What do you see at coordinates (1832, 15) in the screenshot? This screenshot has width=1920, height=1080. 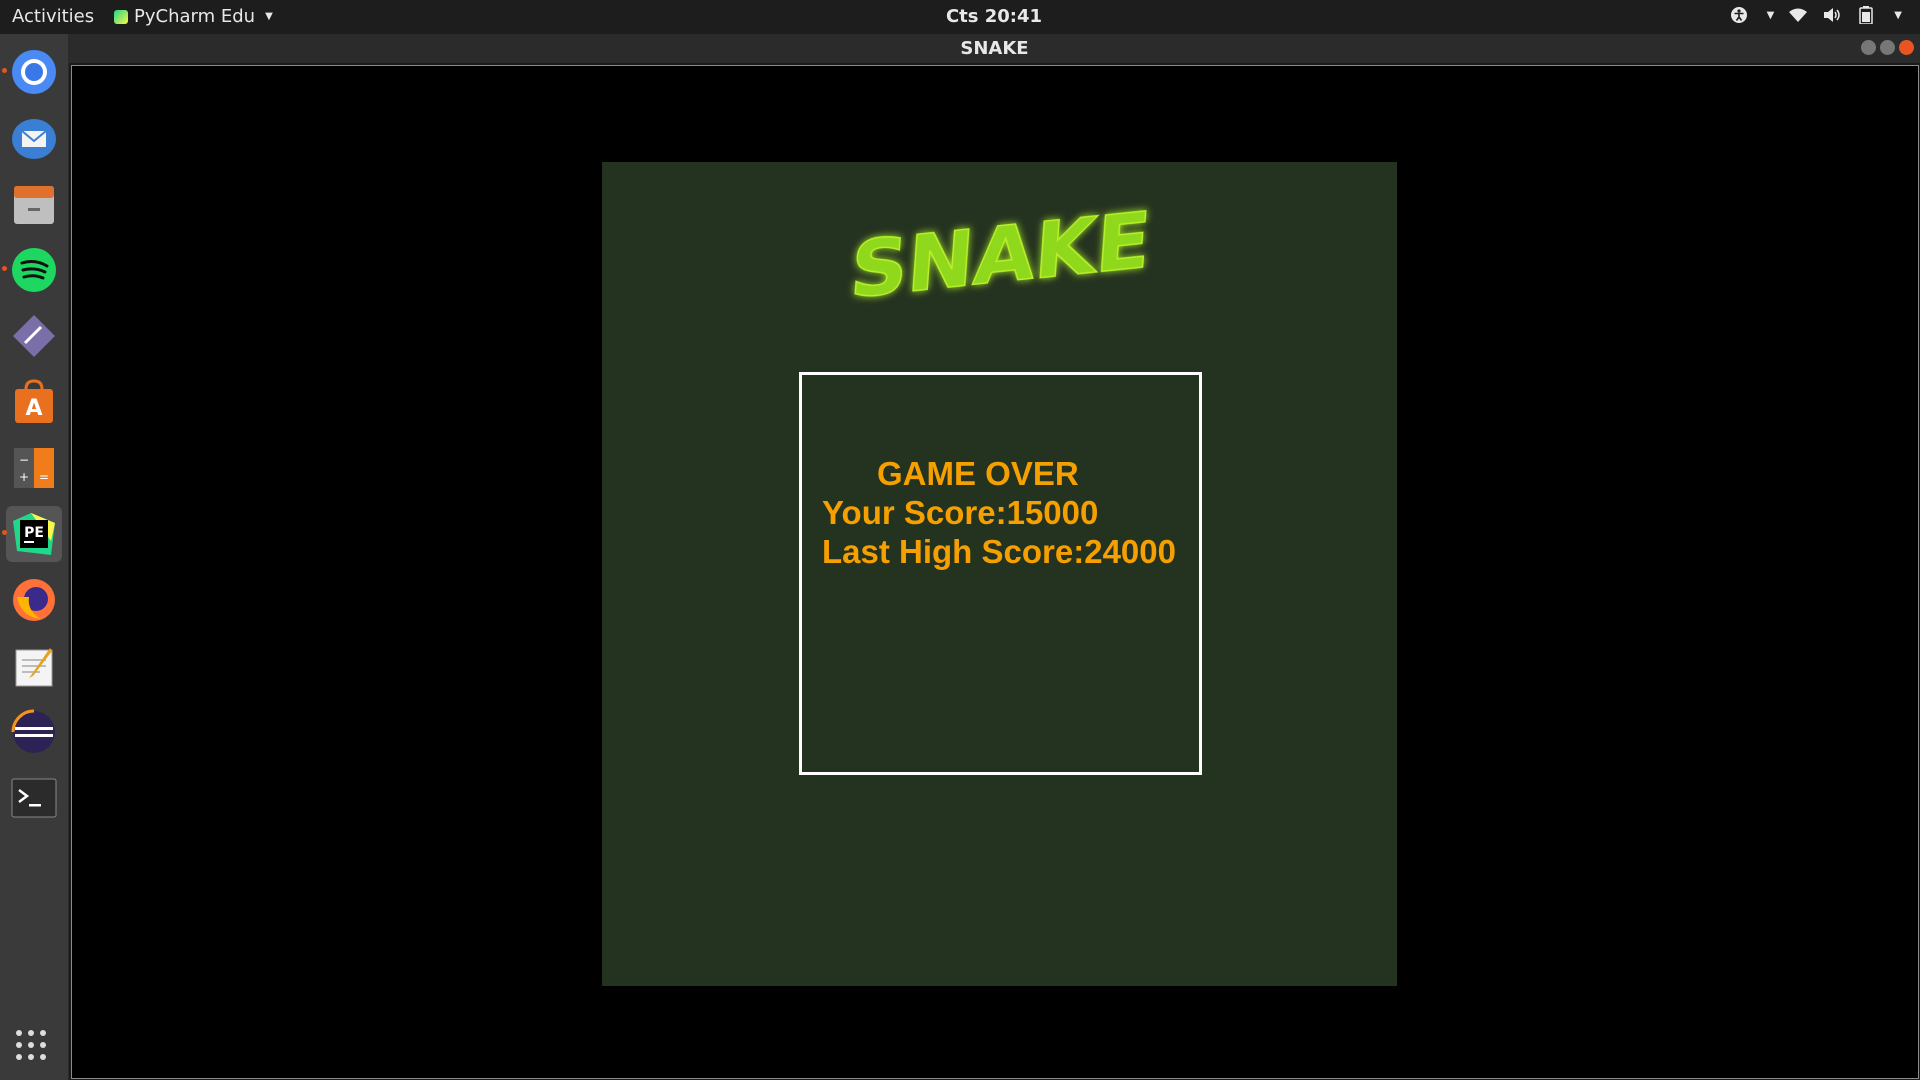 I see `volume-icon` at bounding box center [1832, 15].